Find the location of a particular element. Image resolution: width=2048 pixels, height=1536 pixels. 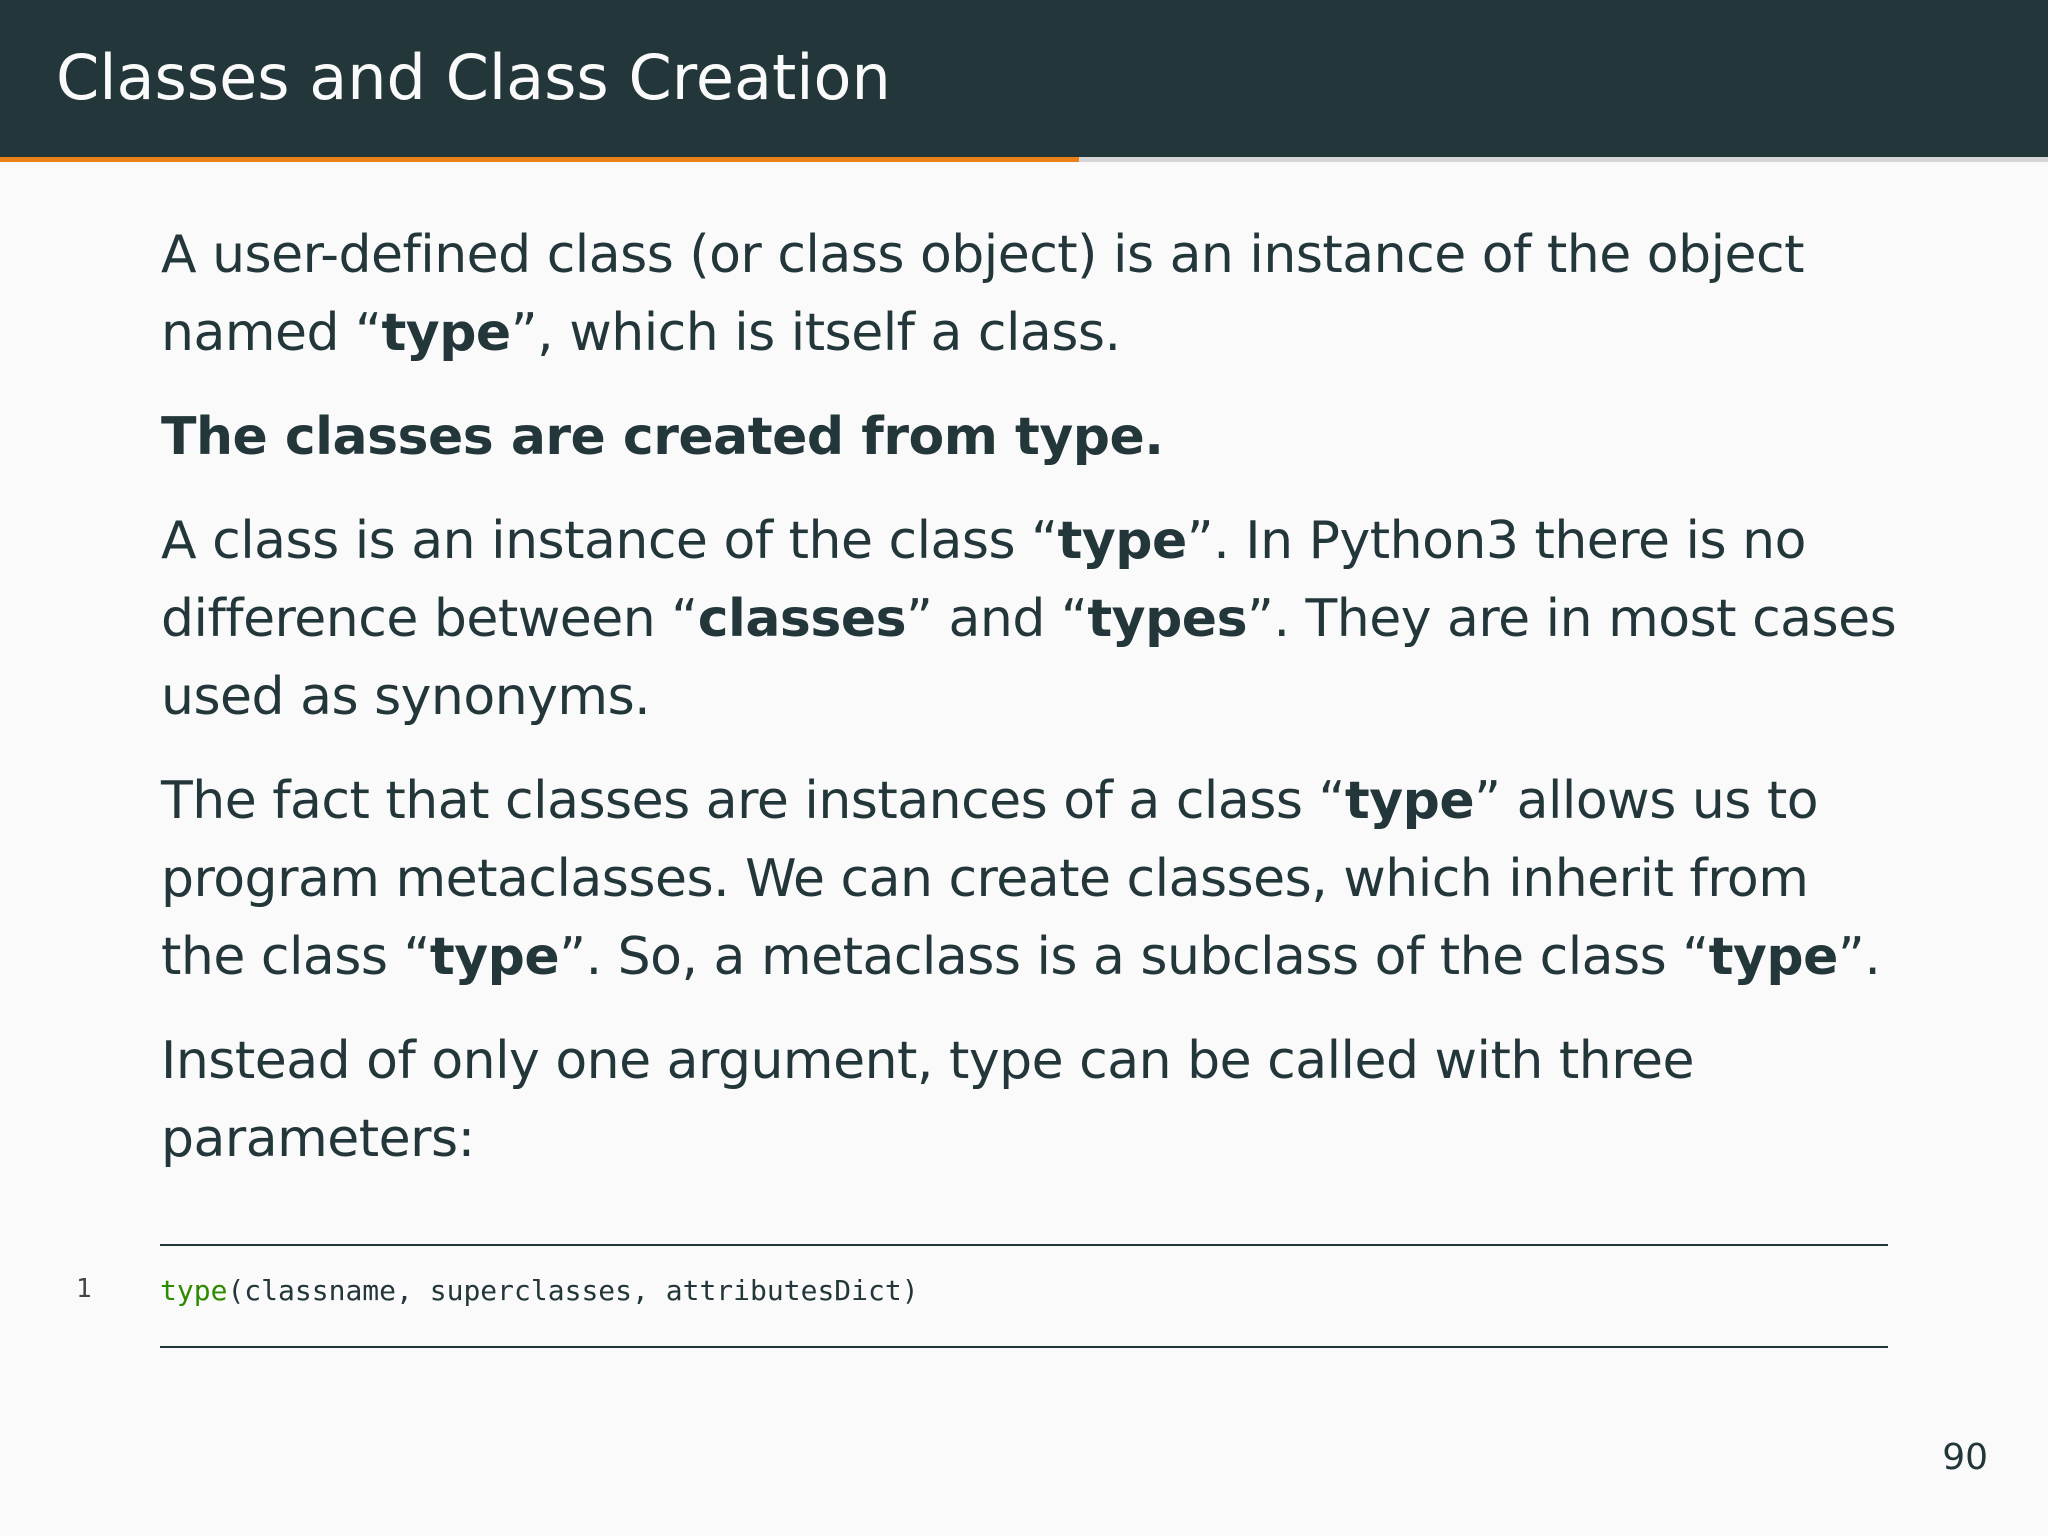

paragraph-text: A class is an instance of the class “ is located at coordinates (609, 541).